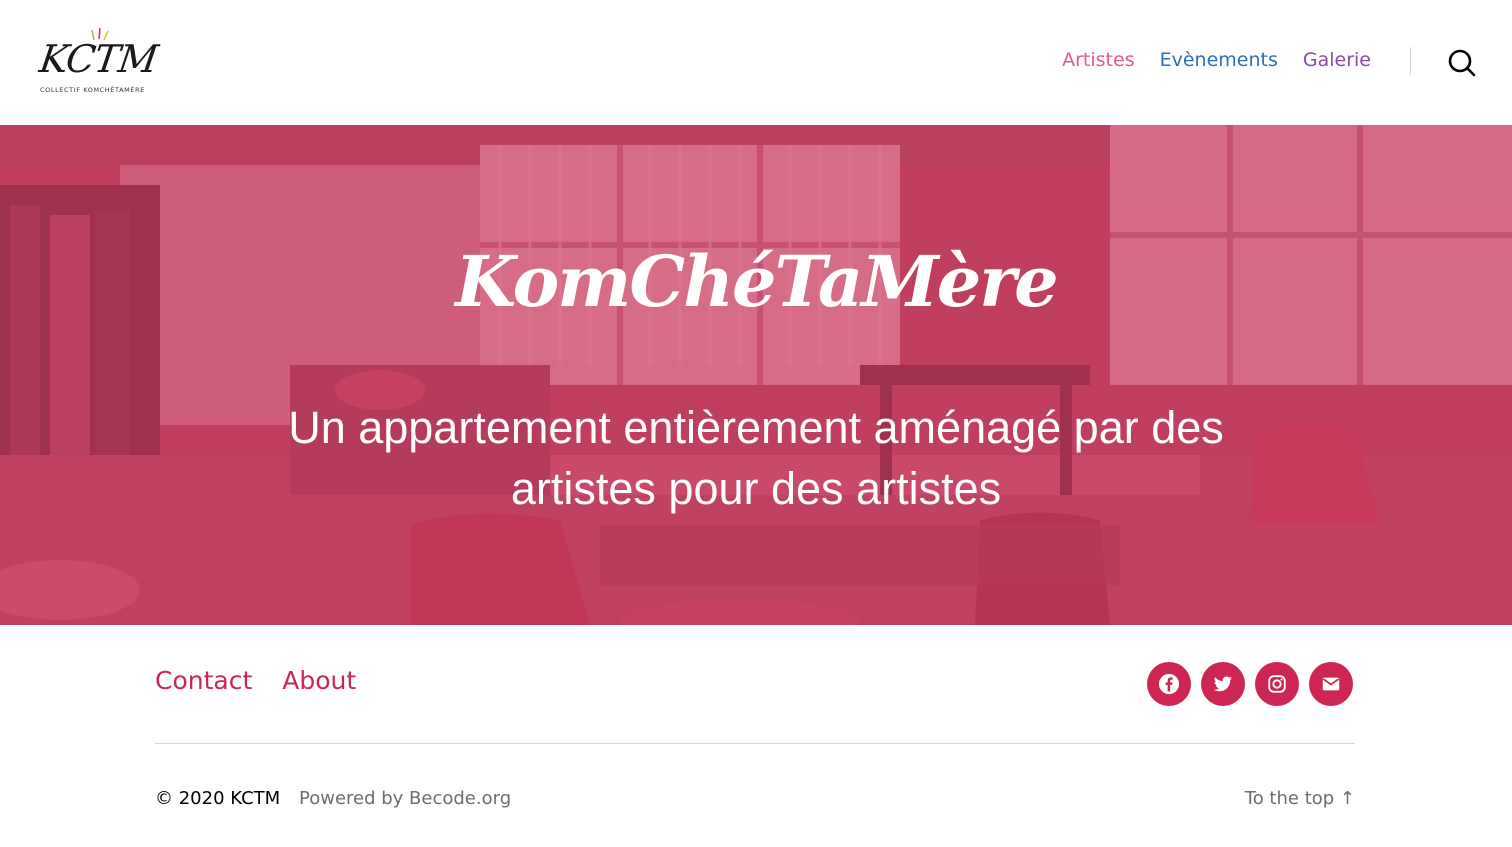  I want to click on logo-subtitle: COLLECTIF KOMCHÉTAMÈRE, so click(92, 90).